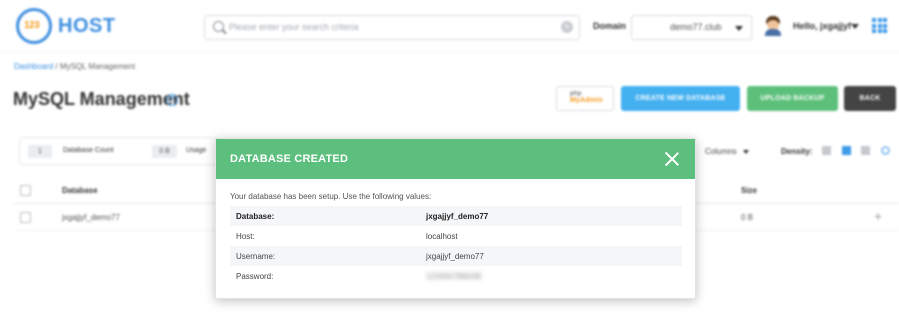 The height and width of the screenshot is (324, 899). Describe the element at coordinates (33, 66) in the screenshot. I see `breadcrumb-dashboard-link: Dashboard` at that location.